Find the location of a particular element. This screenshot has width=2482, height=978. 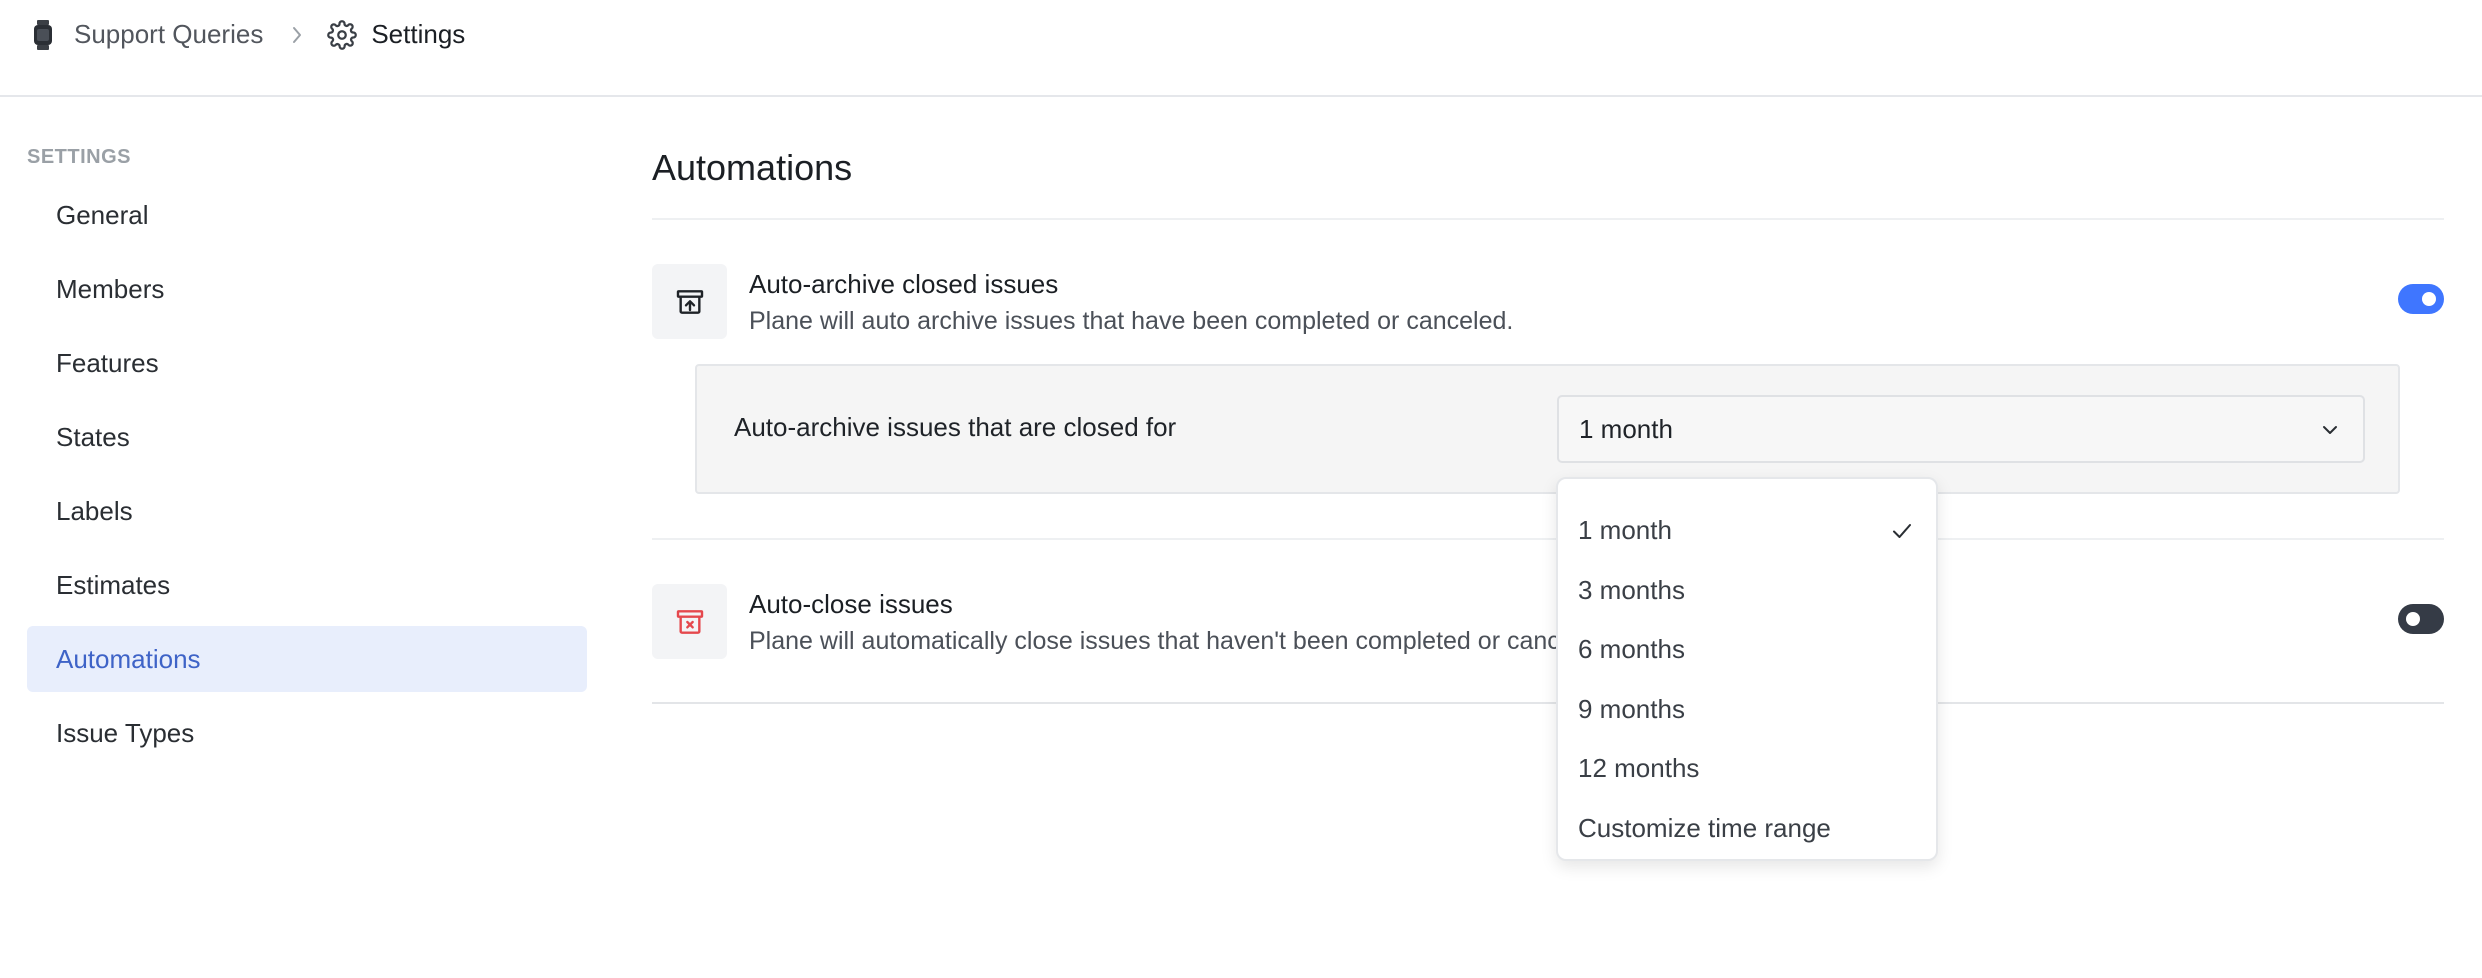

sidebar-item-automations: Automations is located at coordinates (307, 659).